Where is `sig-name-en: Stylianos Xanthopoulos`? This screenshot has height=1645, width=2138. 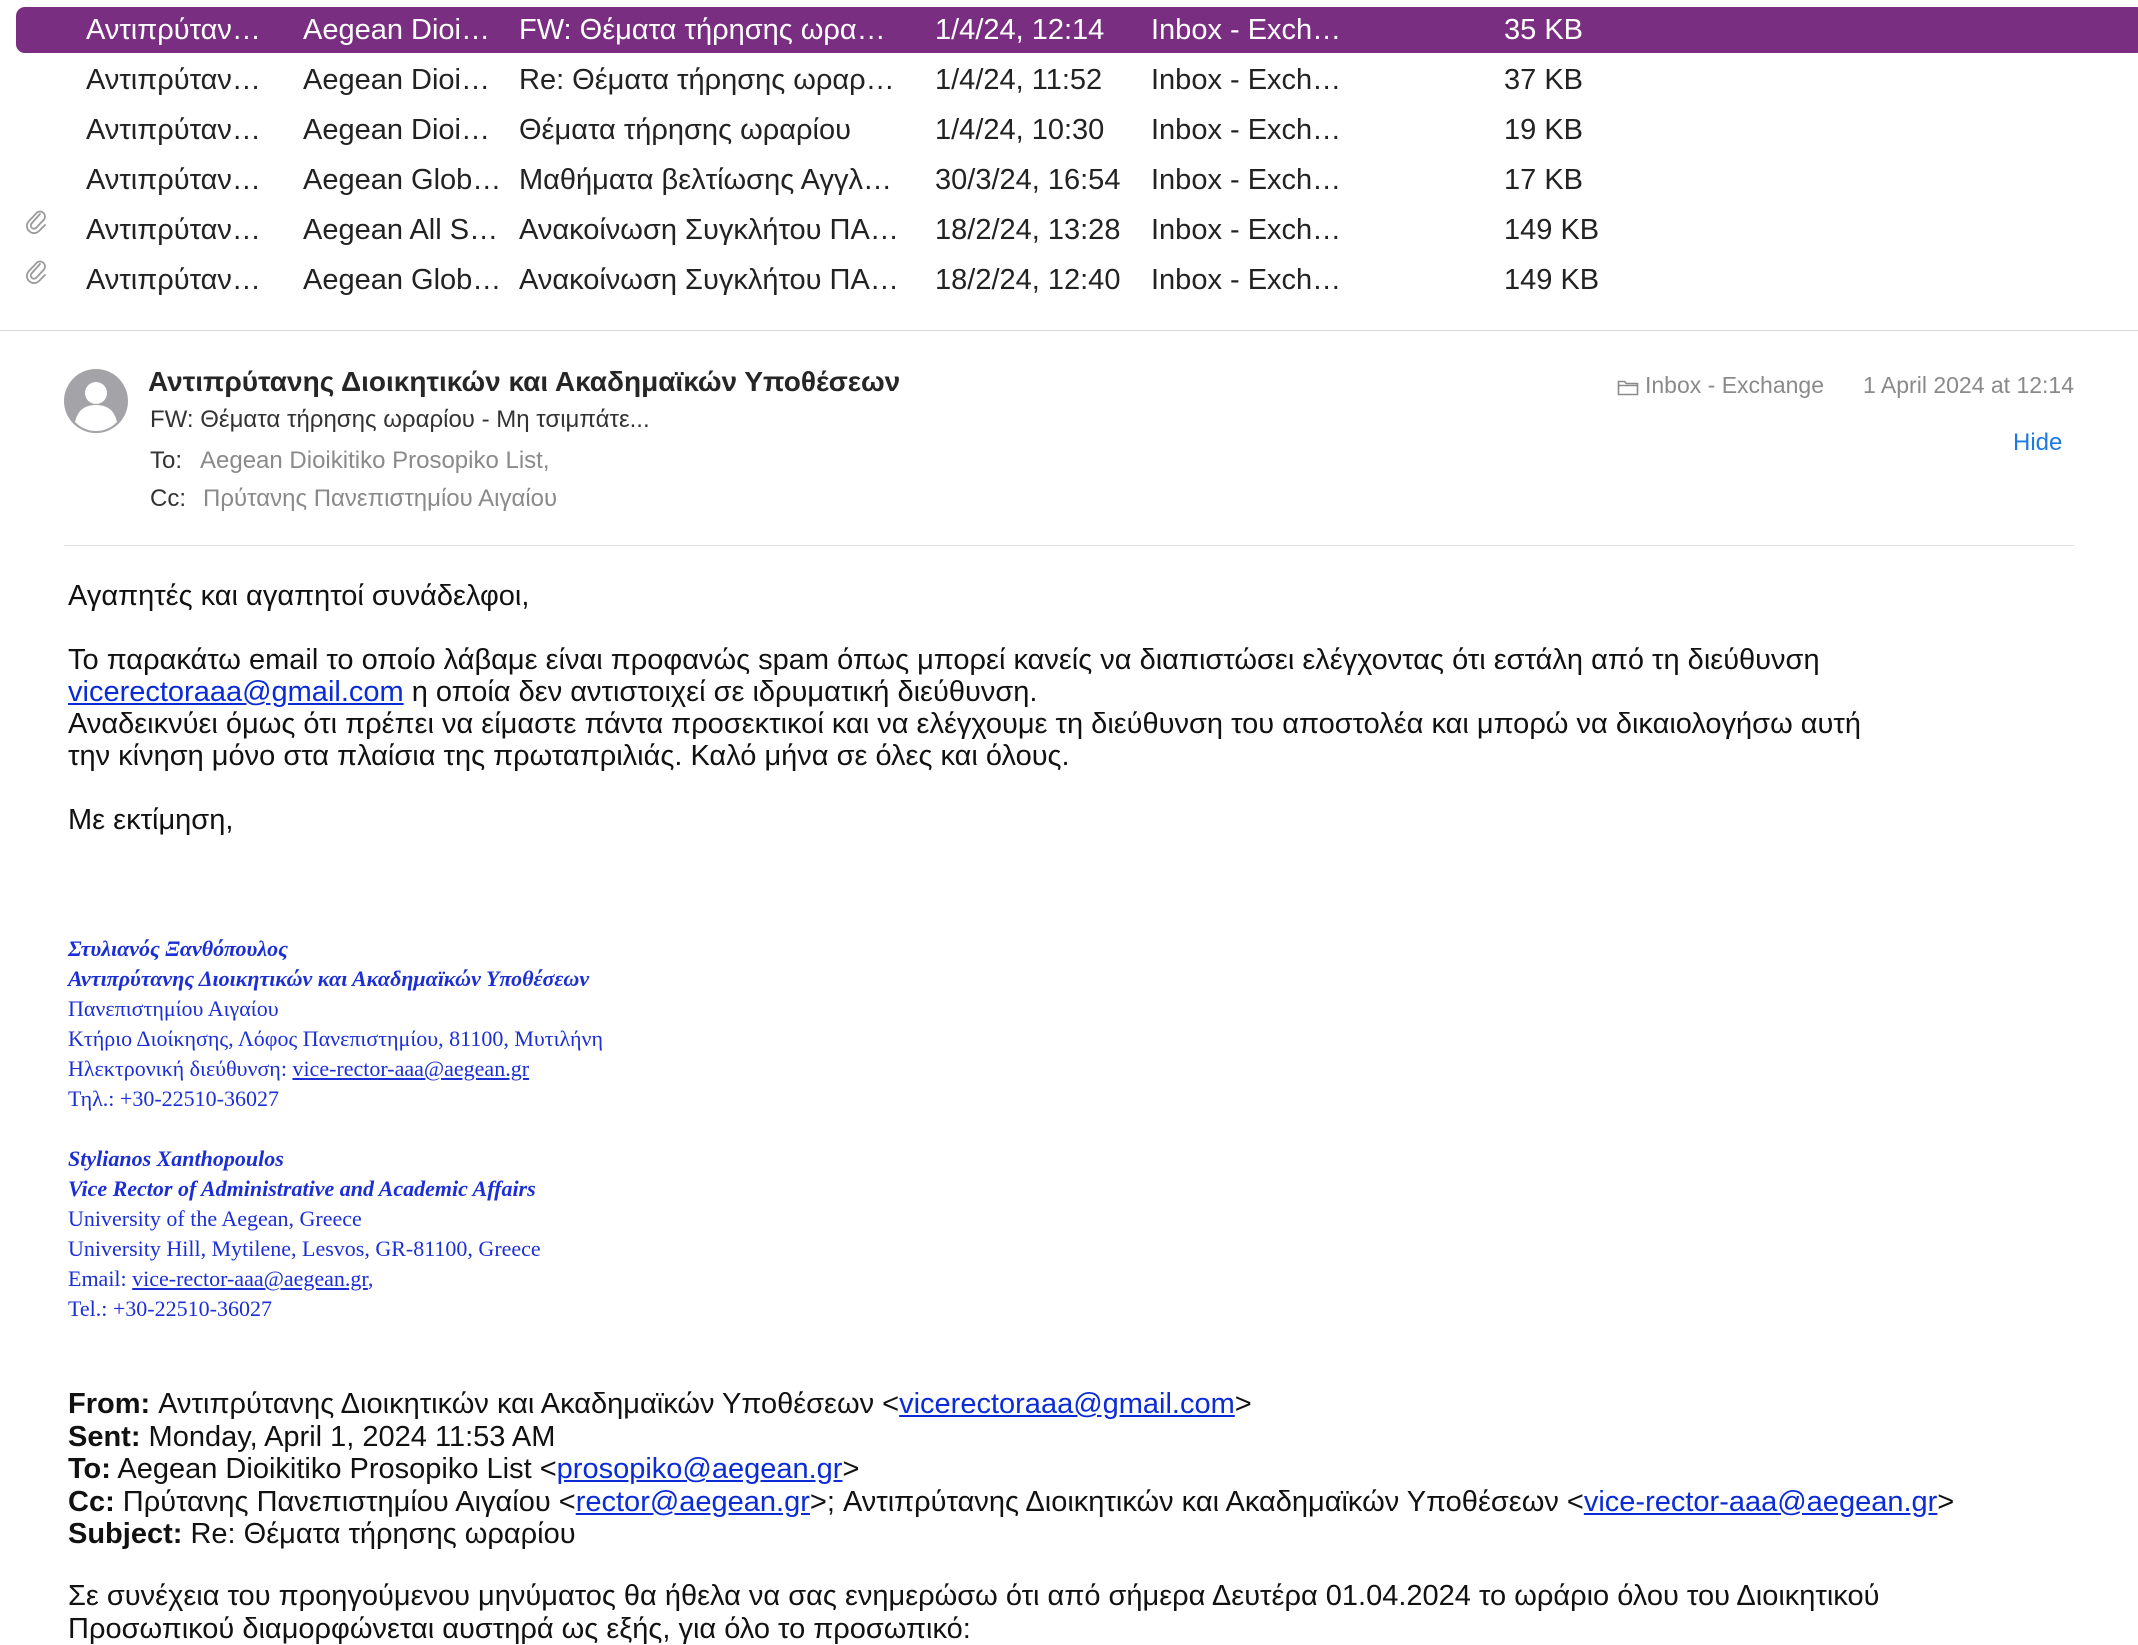 sig-name-en: Stylianos Xanthopoulos is located at coordinates (335, 1159).